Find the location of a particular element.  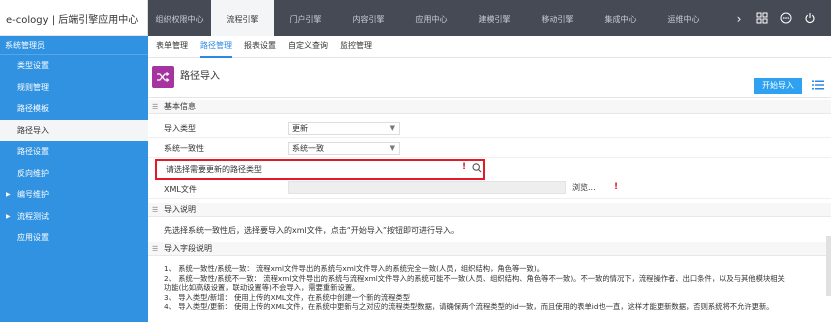

top-tab-portal: 门户引擎 is located at coordinates (305, 18).